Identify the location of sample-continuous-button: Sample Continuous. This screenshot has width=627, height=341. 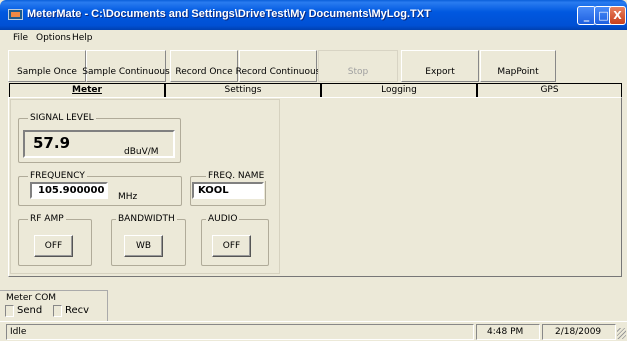
(126, 66).